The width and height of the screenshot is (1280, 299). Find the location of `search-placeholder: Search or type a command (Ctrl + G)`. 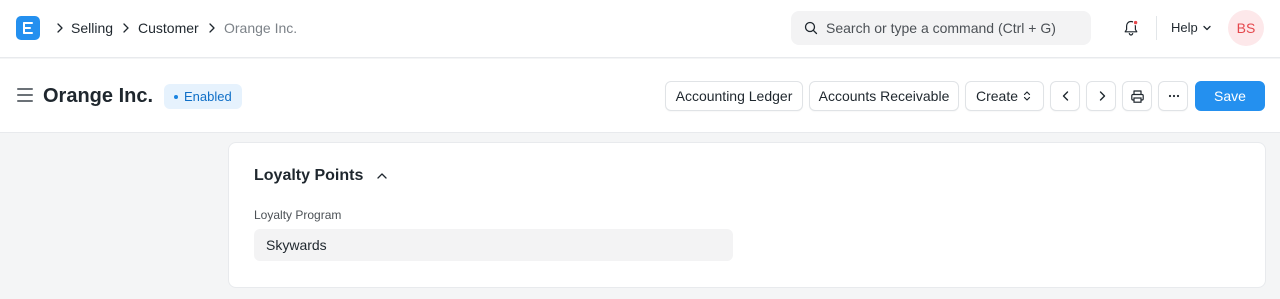

search-placeholder: Search or type a command (Ctrl + G) is located at coordinates (941, 28).